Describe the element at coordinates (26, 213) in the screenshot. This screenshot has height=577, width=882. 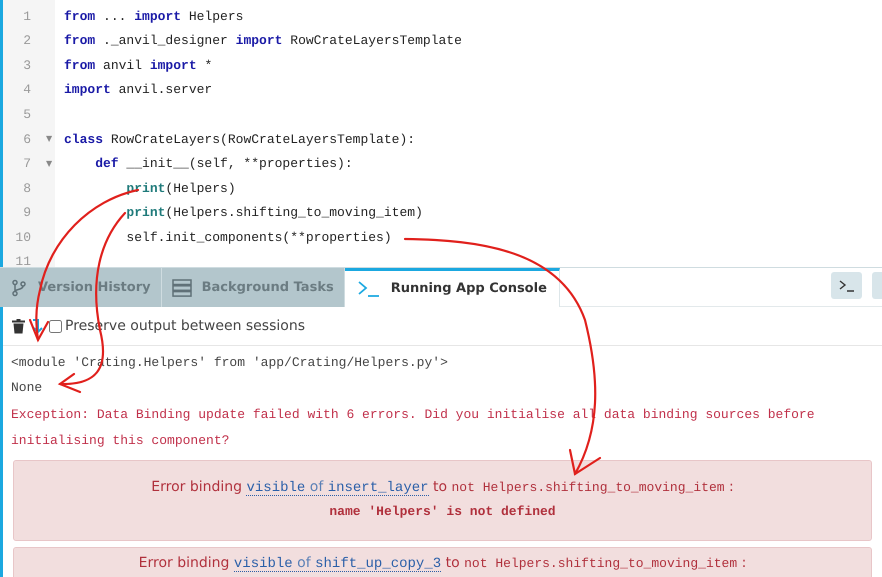
I see `line-number: 9` at that location.